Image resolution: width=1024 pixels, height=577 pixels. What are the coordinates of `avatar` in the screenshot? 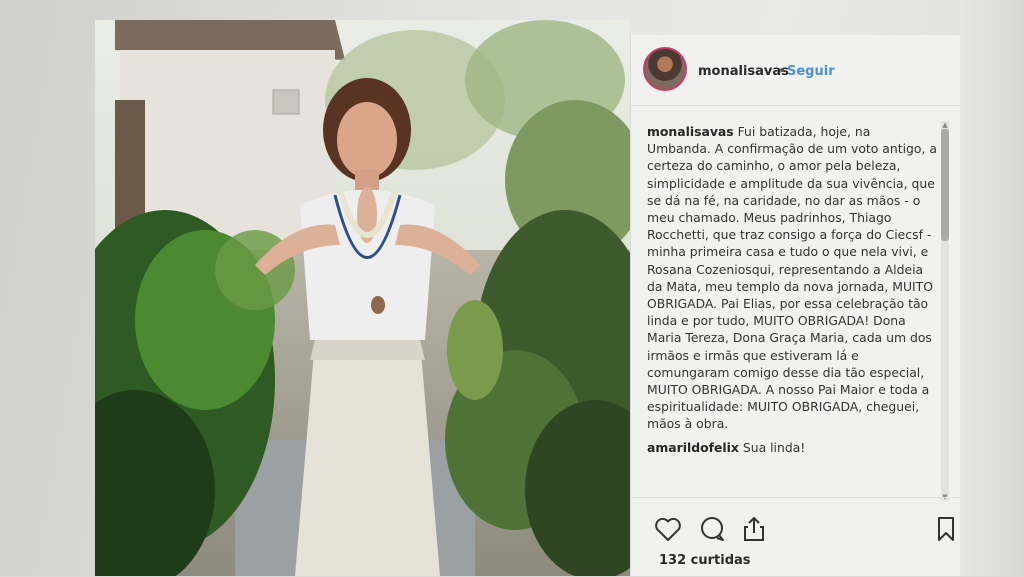 It's located at (665, 69).